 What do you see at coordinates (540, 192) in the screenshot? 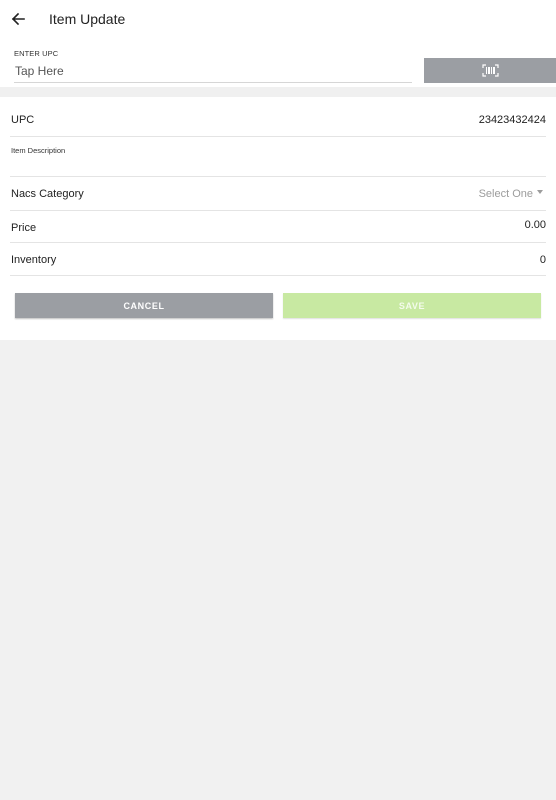
I see `caret-down-icon` at bounding box center [540, 192].